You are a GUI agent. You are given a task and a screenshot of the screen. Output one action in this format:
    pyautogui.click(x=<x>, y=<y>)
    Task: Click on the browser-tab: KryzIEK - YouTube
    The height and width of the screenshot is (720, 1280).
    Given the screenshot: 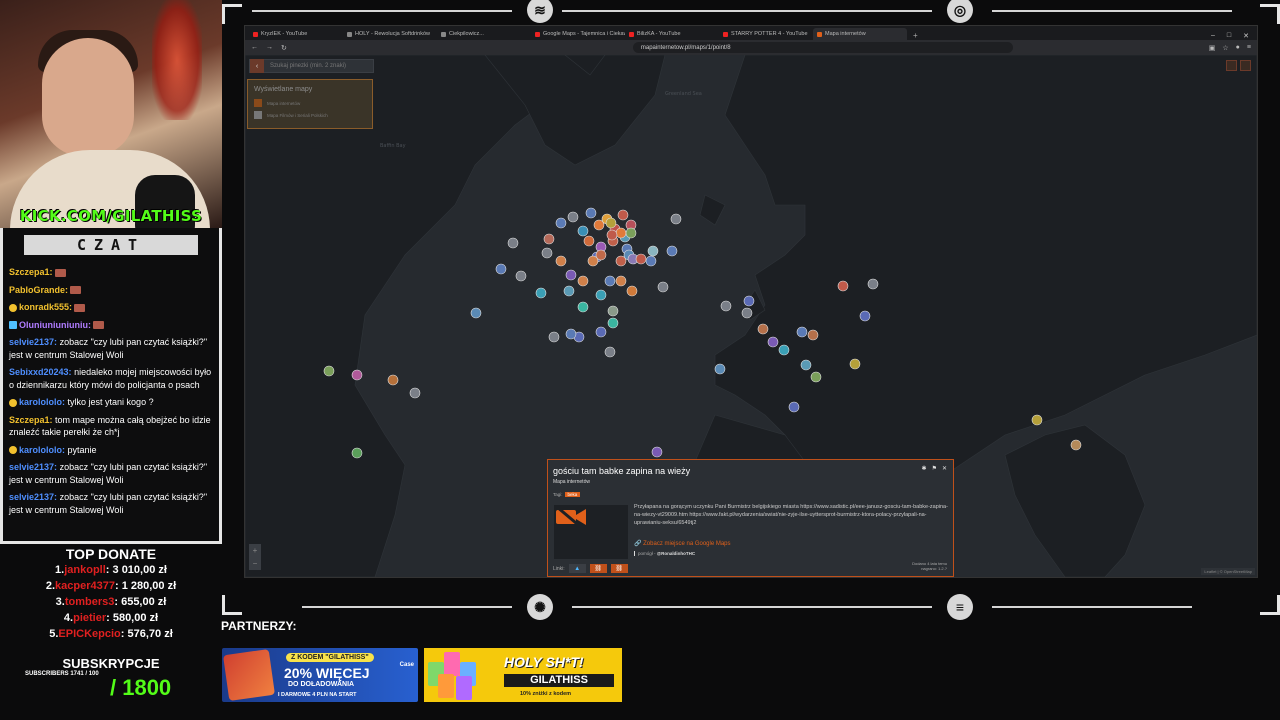 What is the action you would take?
    pyautogui.click(x=296, y=34)
    